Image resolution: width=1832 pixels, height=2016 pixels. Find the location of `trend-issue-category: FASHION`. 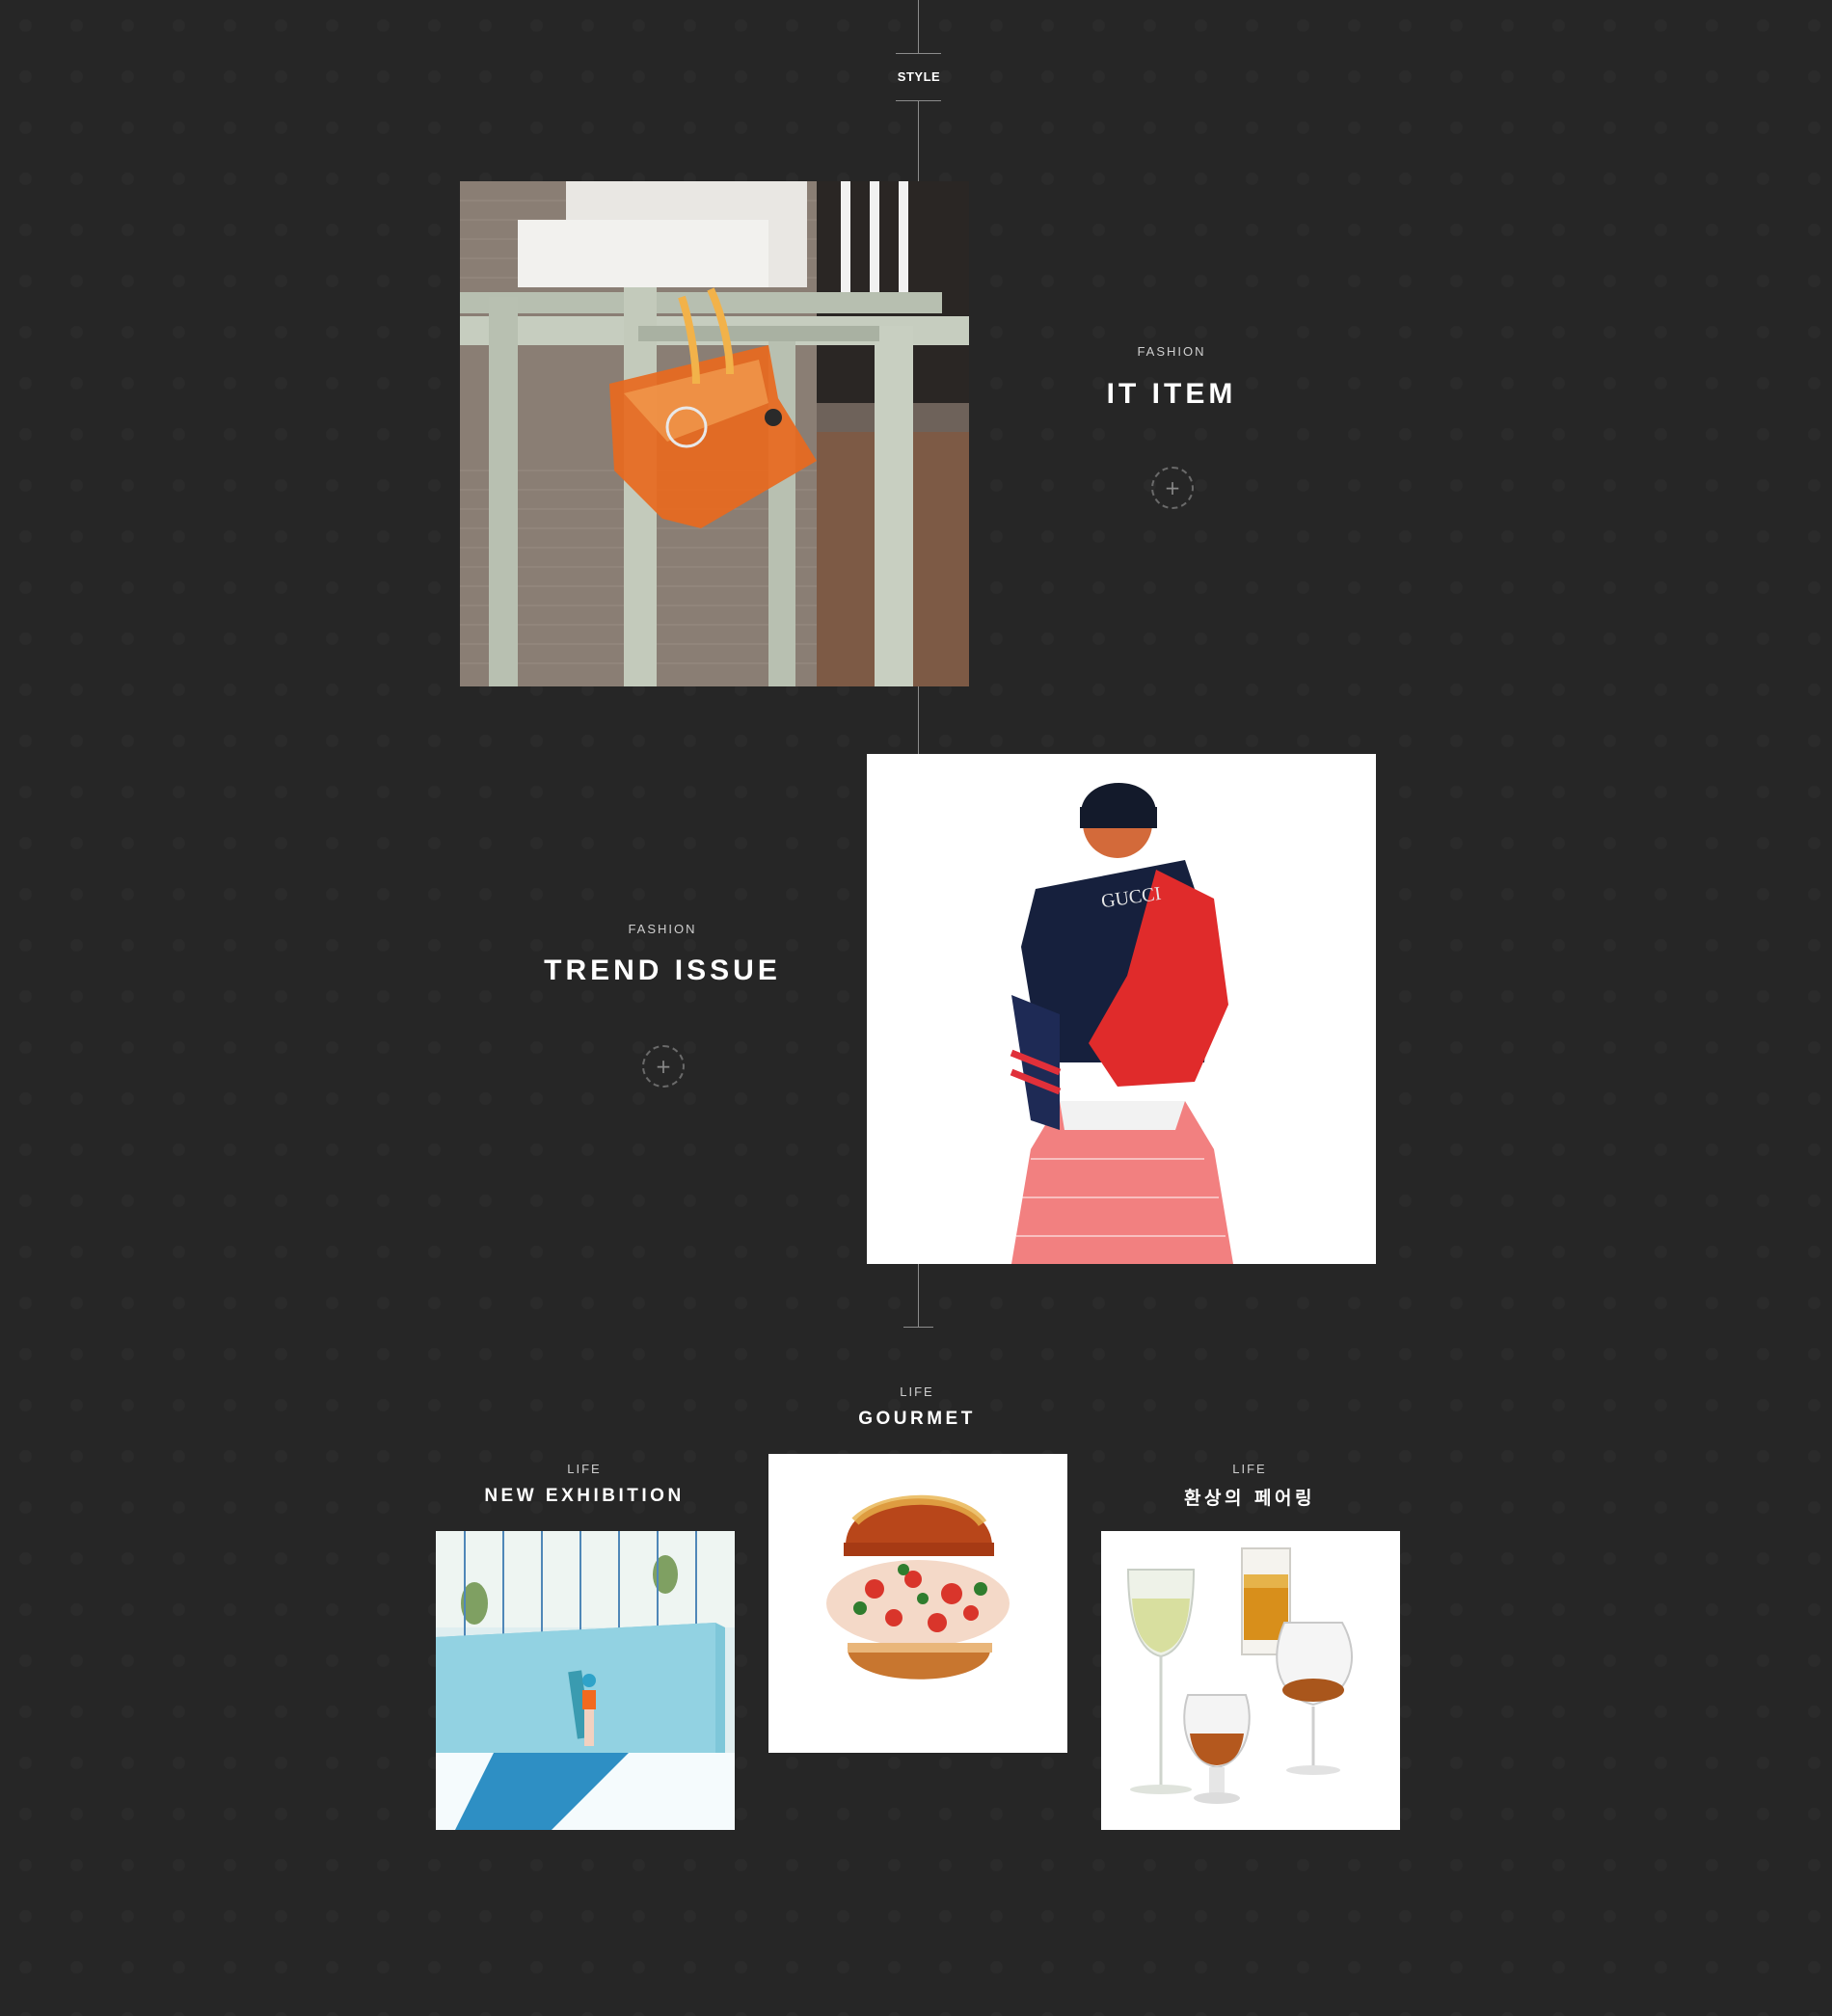

trend-issue-category: FASHION is located at coordinates (662, 929).